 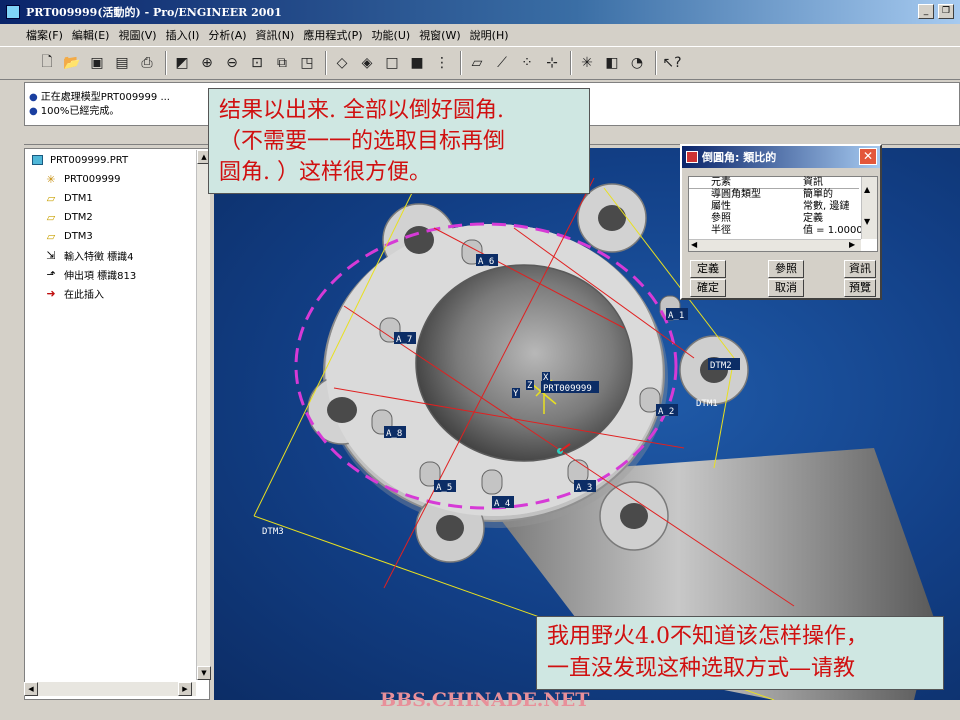 I want to click on datum-axes-icon: ⟋, so click(x=502, y=63).